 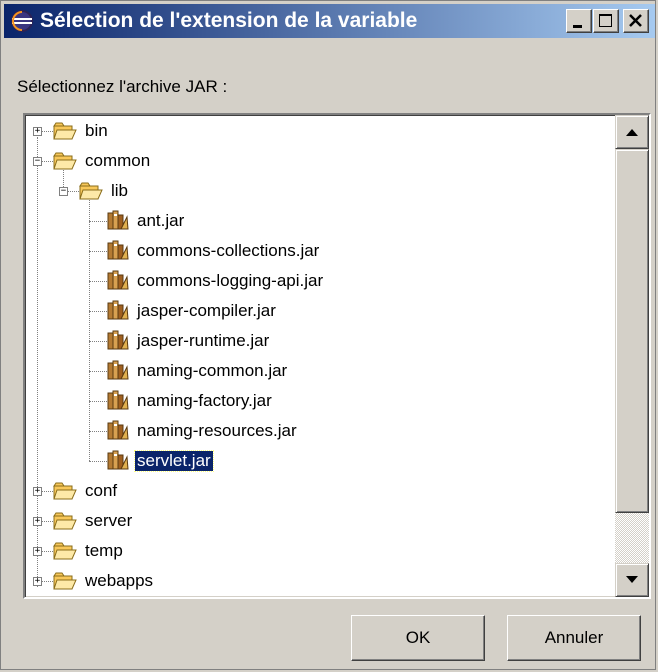 What do you see at coordinates (305, 401) in the screenshot?
I see `tree-jar-node: naming-factory.jar` at bounding box center [305, 401].